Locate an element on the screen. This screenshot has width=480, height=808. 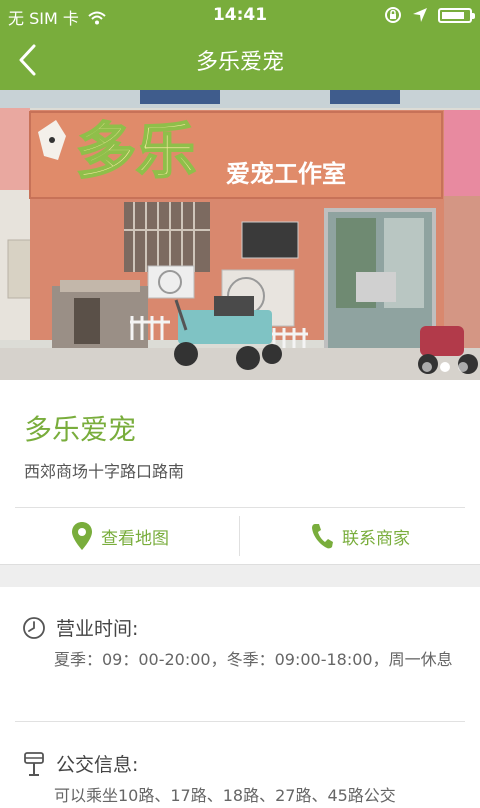
contact-merchant-button: 联系商家 is located at coordinates (360, 536).